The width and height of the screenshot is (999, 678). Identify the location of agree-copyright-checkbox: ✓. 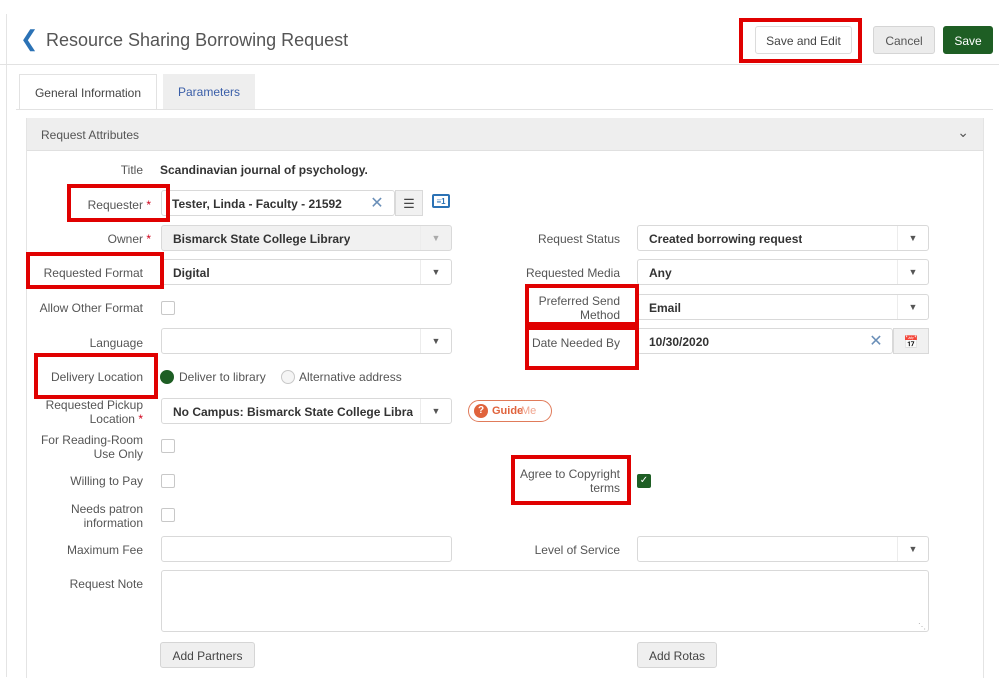
(644, 481).